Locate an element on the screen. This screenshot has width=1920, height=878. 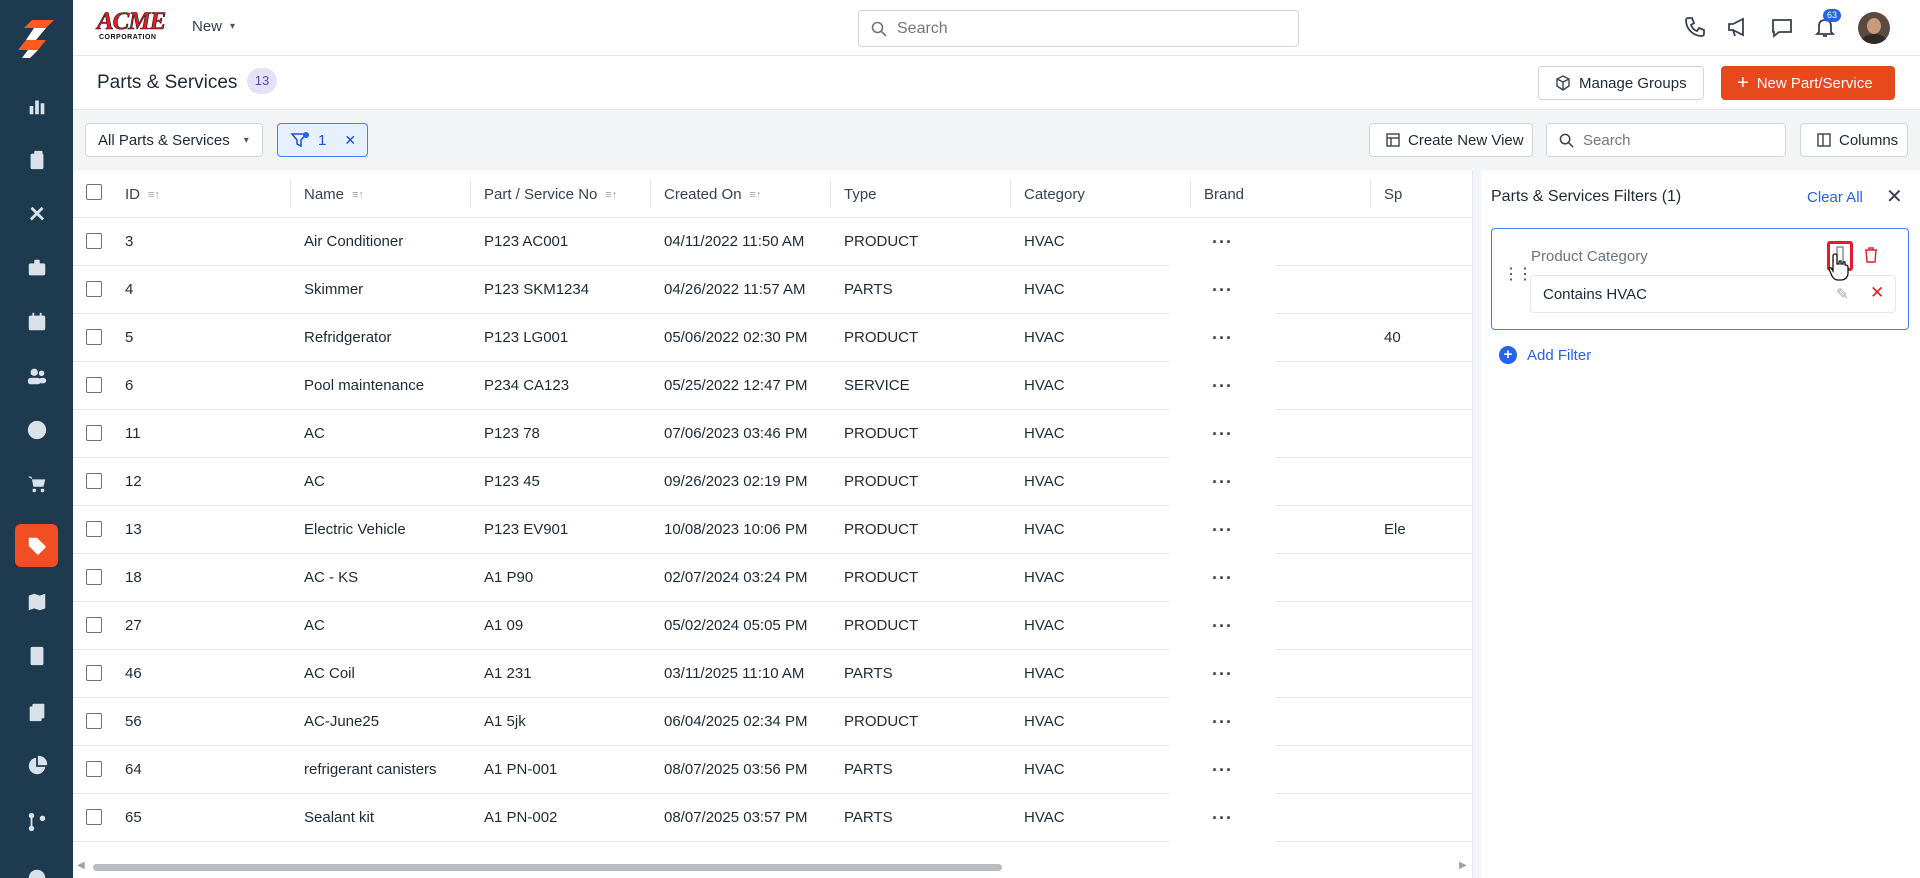
user-avatar is located at coordinates (1874, 28).